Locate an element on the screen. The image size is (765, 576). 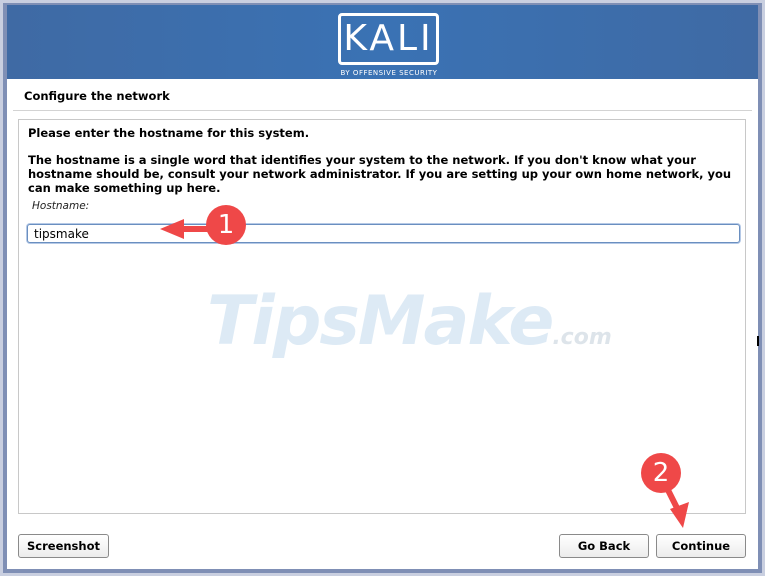
arrow-1-icon is located at coordinates (186, 229).